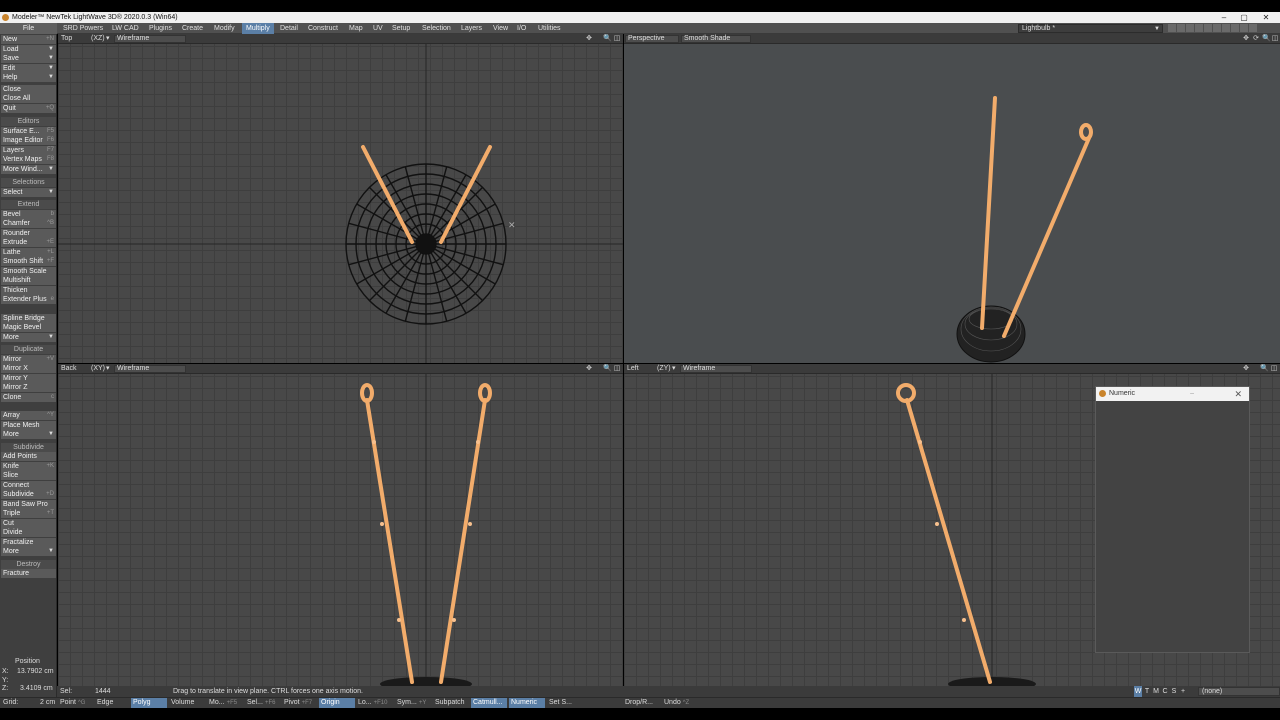 The image size is (1280, 720). What do you see at coordinates (372, 703) in the screenshot?
I see `layout-button: Lo... +F10` at bounding box center [372, 703].